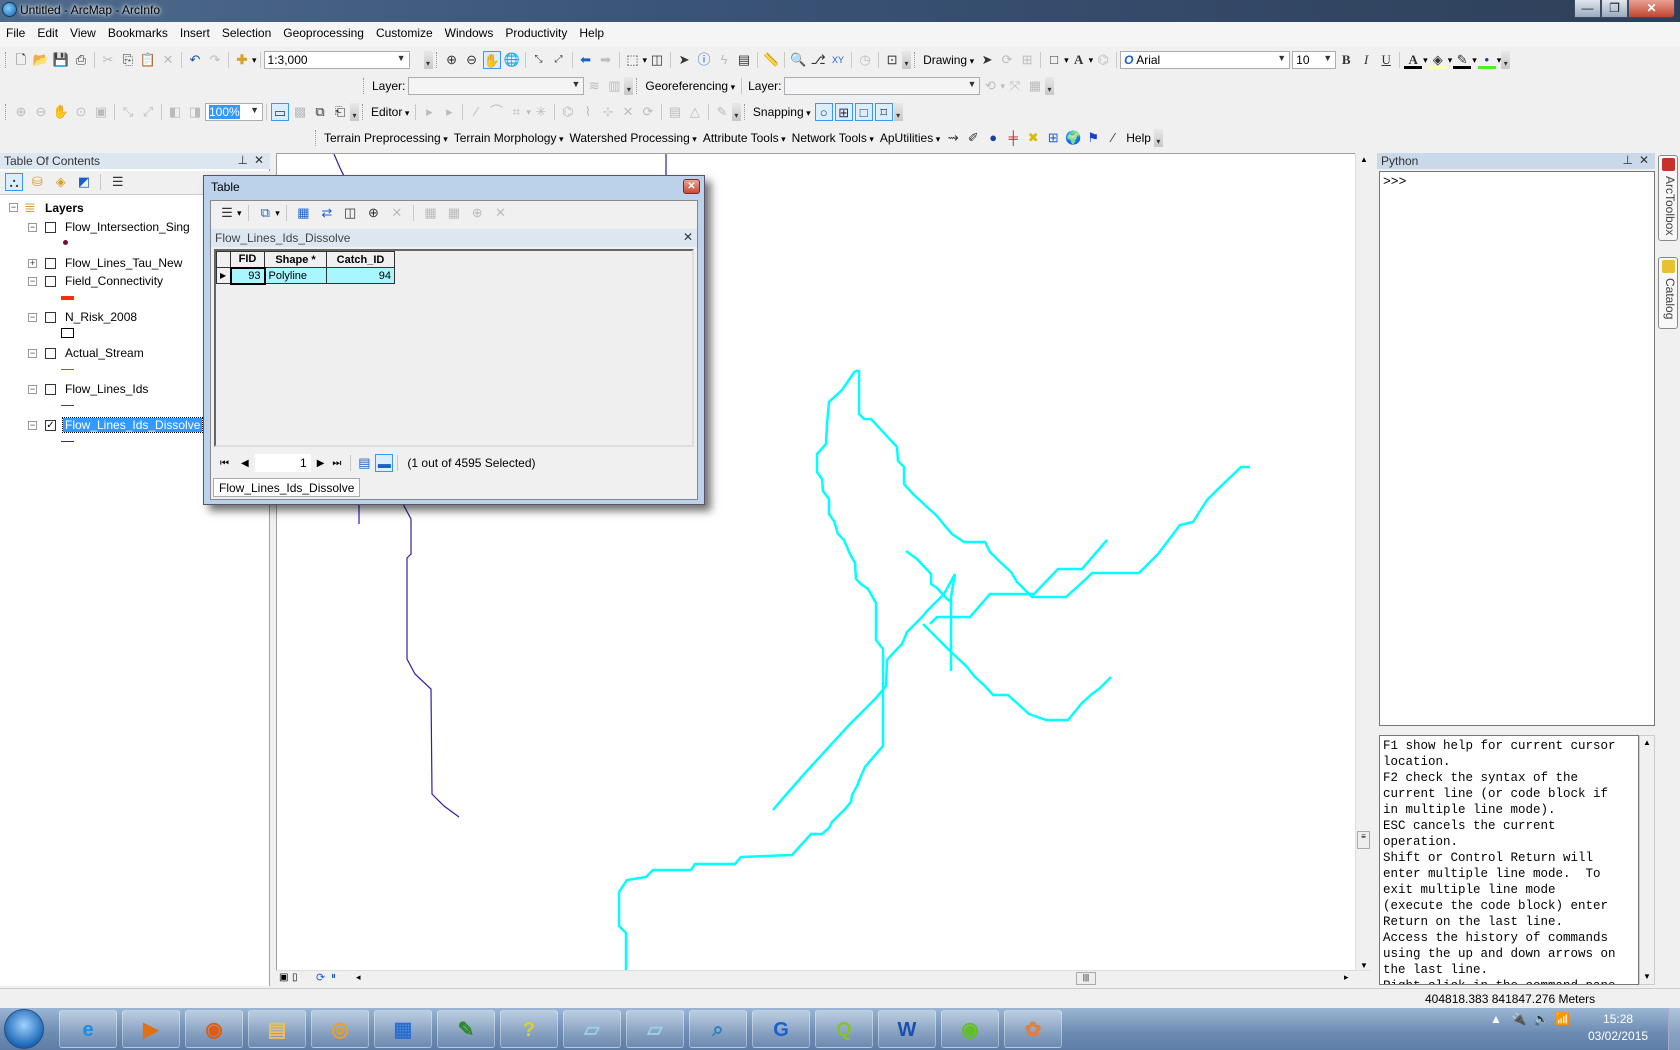  I want to click on taskbar-app-control-panel: ▦, so click(403, 1029).